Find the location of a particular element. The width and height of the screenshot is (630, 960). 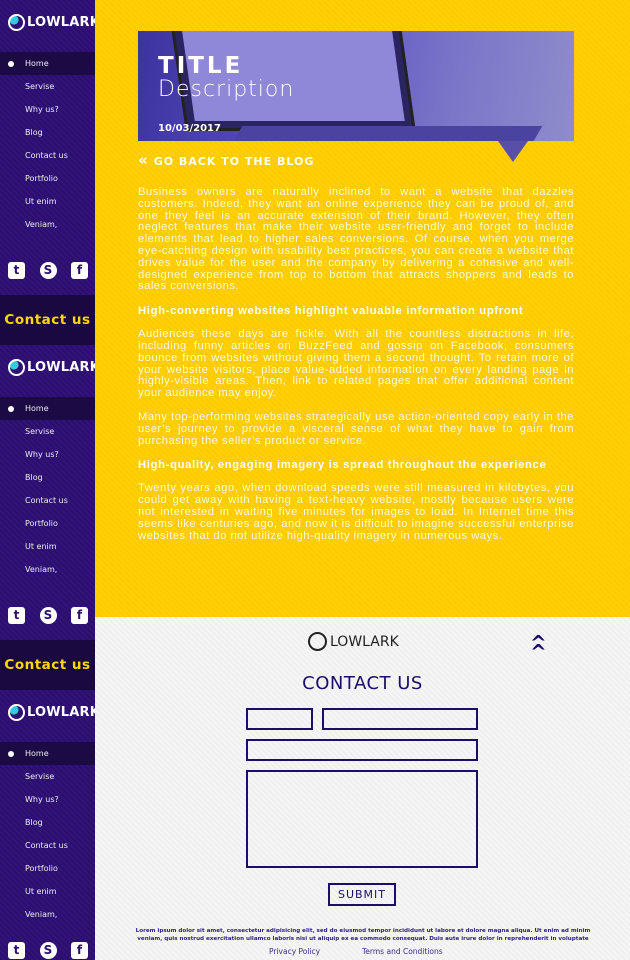

hero-date: 10/03/2017 is located at coordinates (189, 128).